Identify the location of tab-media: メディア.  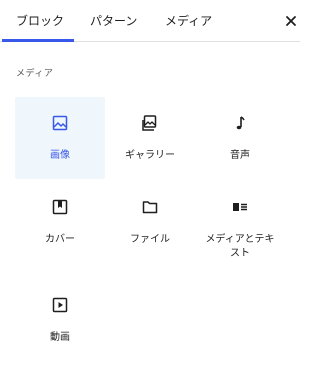
(188, 21).